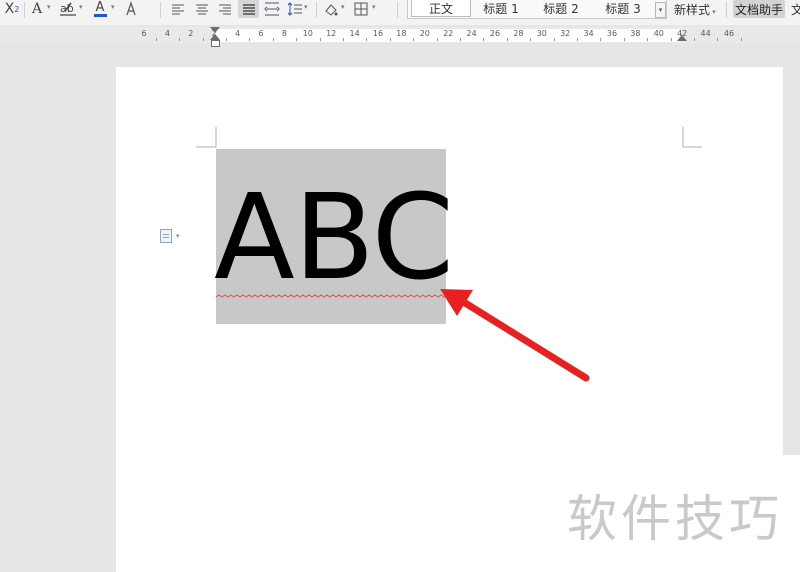  Describe the element at coordinates (524, 339) in the screenshot. I see `red-arrow-shaft` at that location.